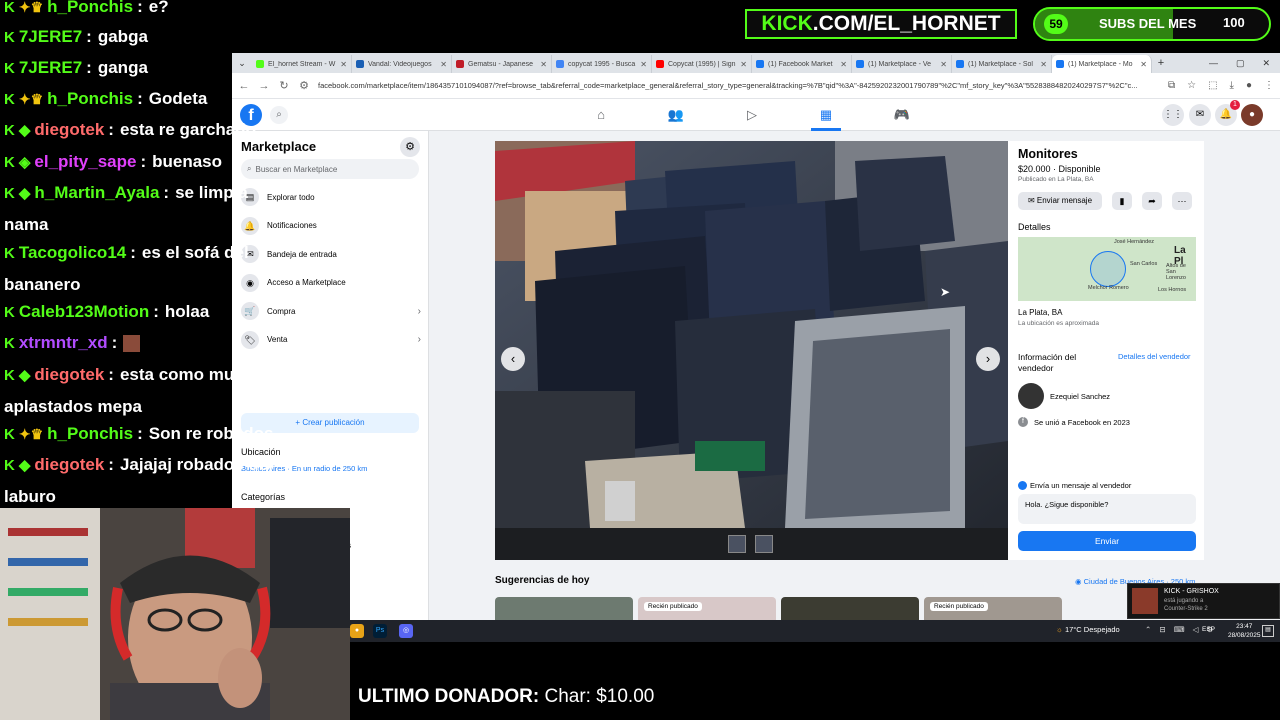 The width and height of the screenshot is (1280, 720). I want to click on tab-favicon-icon, so click(860, 64).